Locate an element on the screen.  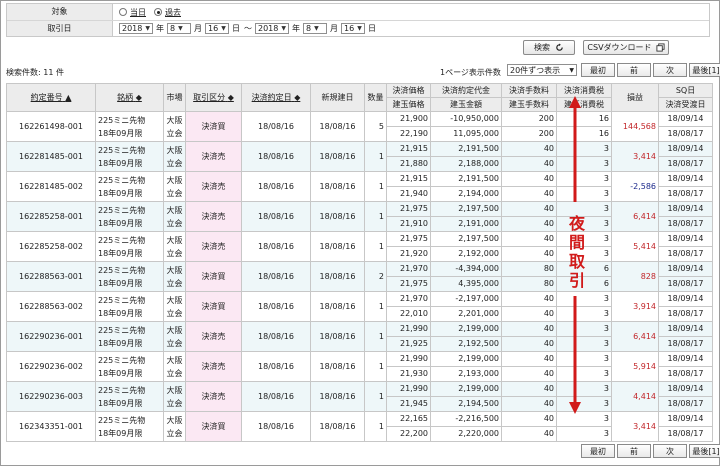
pager-top: 最初 前 次 最後[1] is located at coordinates (649, 70).